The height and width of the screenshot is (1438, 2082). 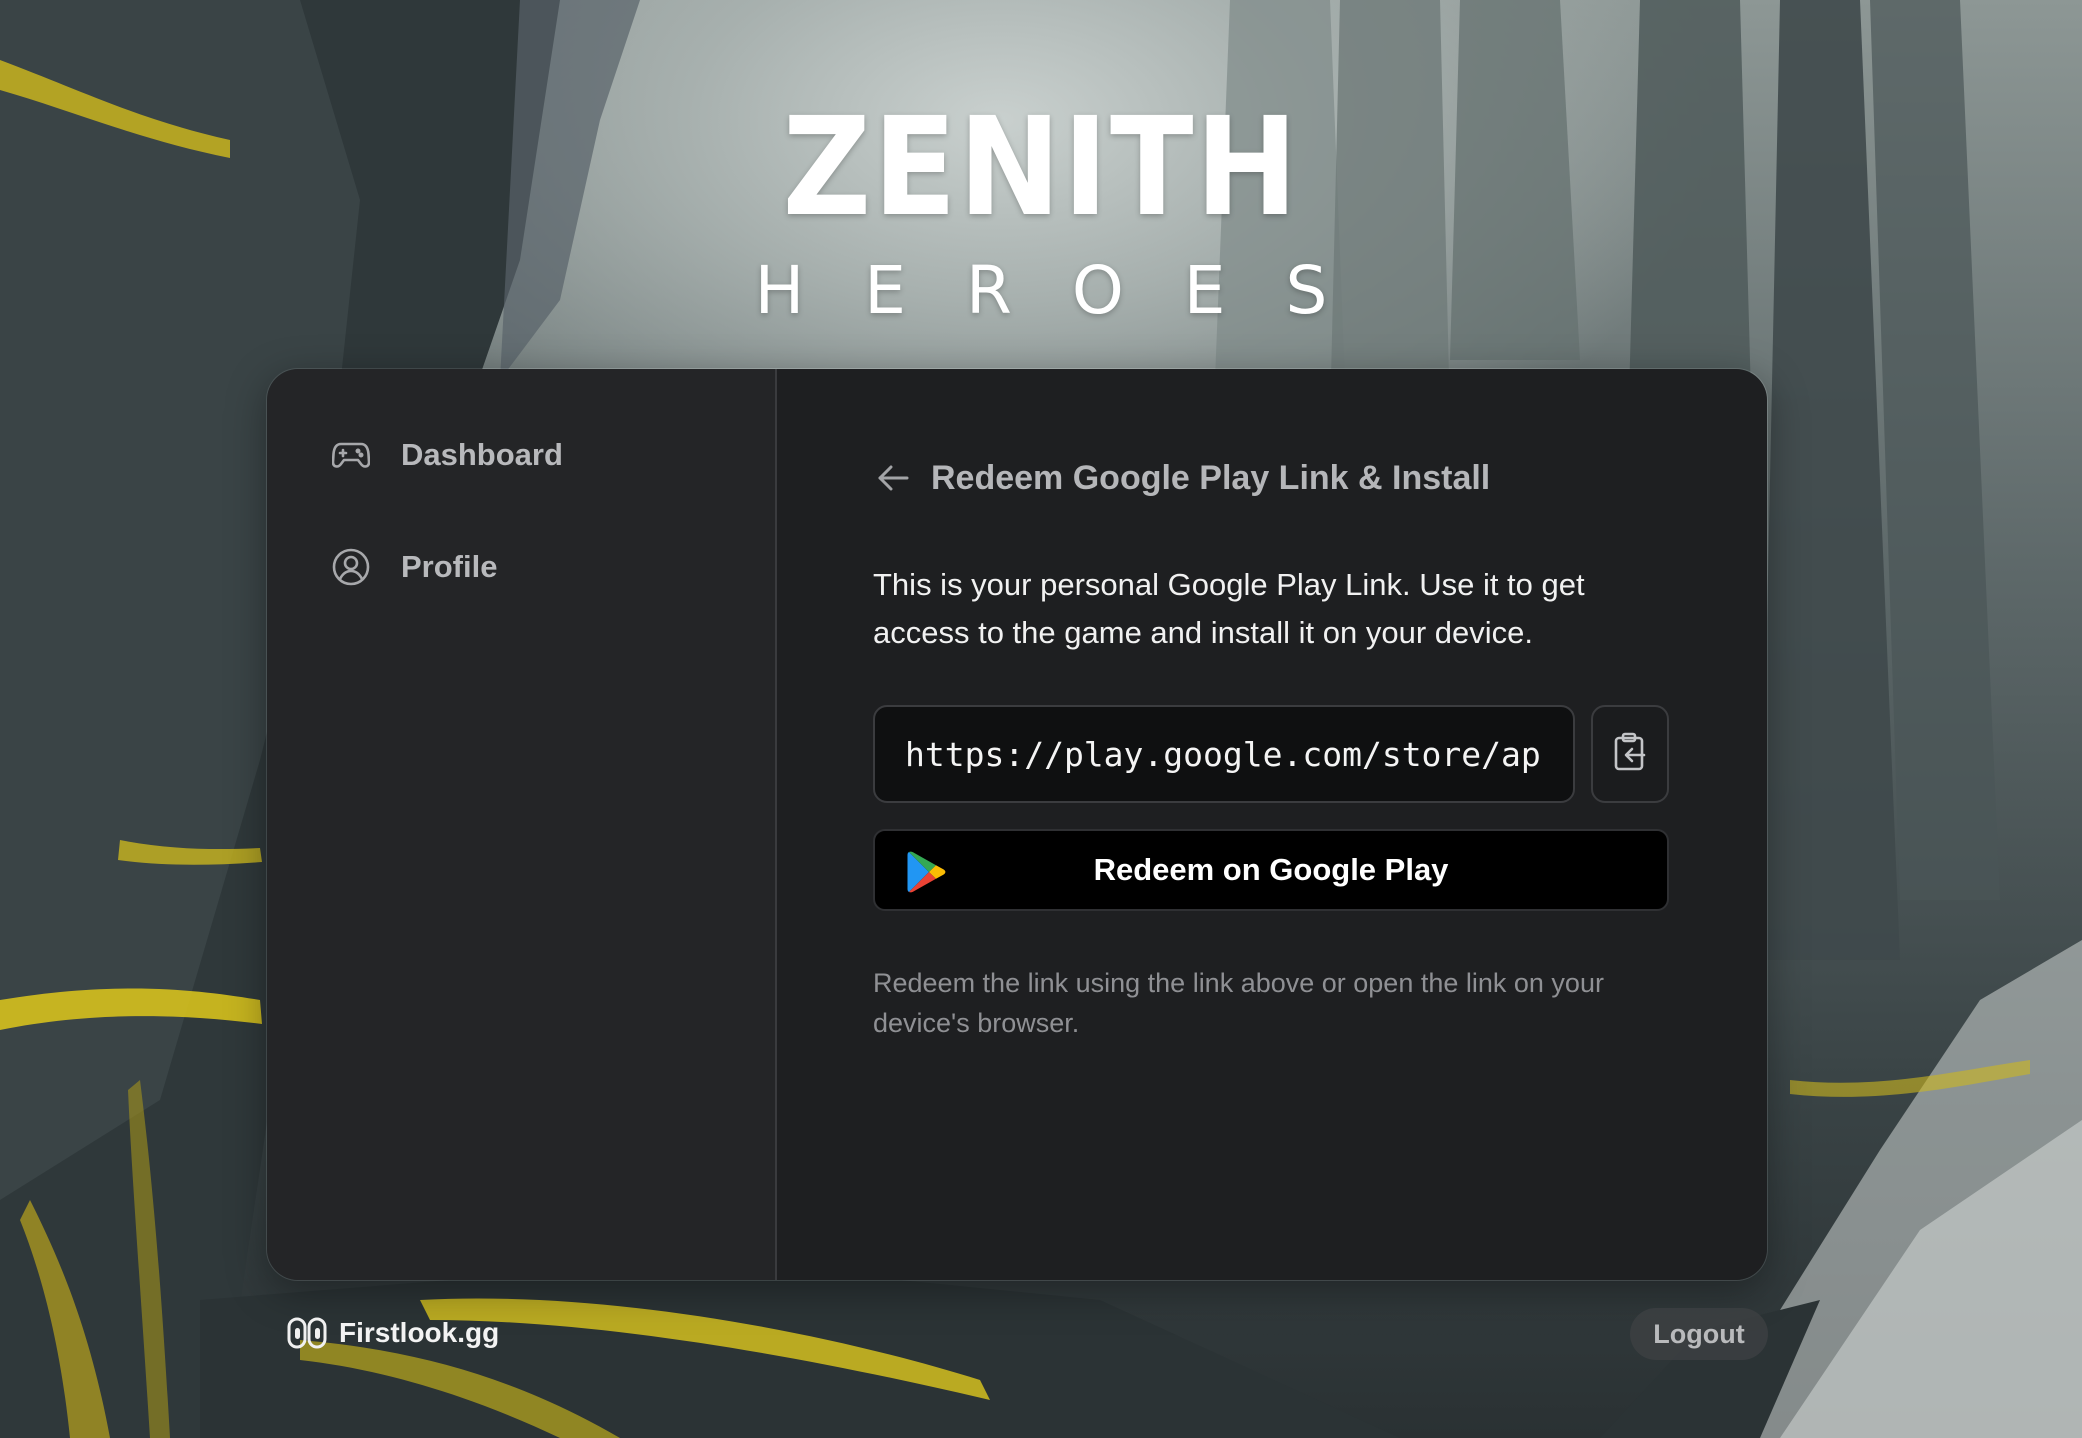 I want to click on brand-name: Firstlook.gg, so click(x=419, y=1332).